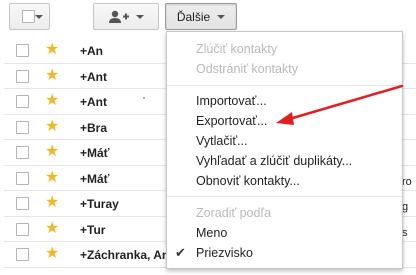  I want to click on menu-sort-header: Zoradiť podľa, so click(234, 213).